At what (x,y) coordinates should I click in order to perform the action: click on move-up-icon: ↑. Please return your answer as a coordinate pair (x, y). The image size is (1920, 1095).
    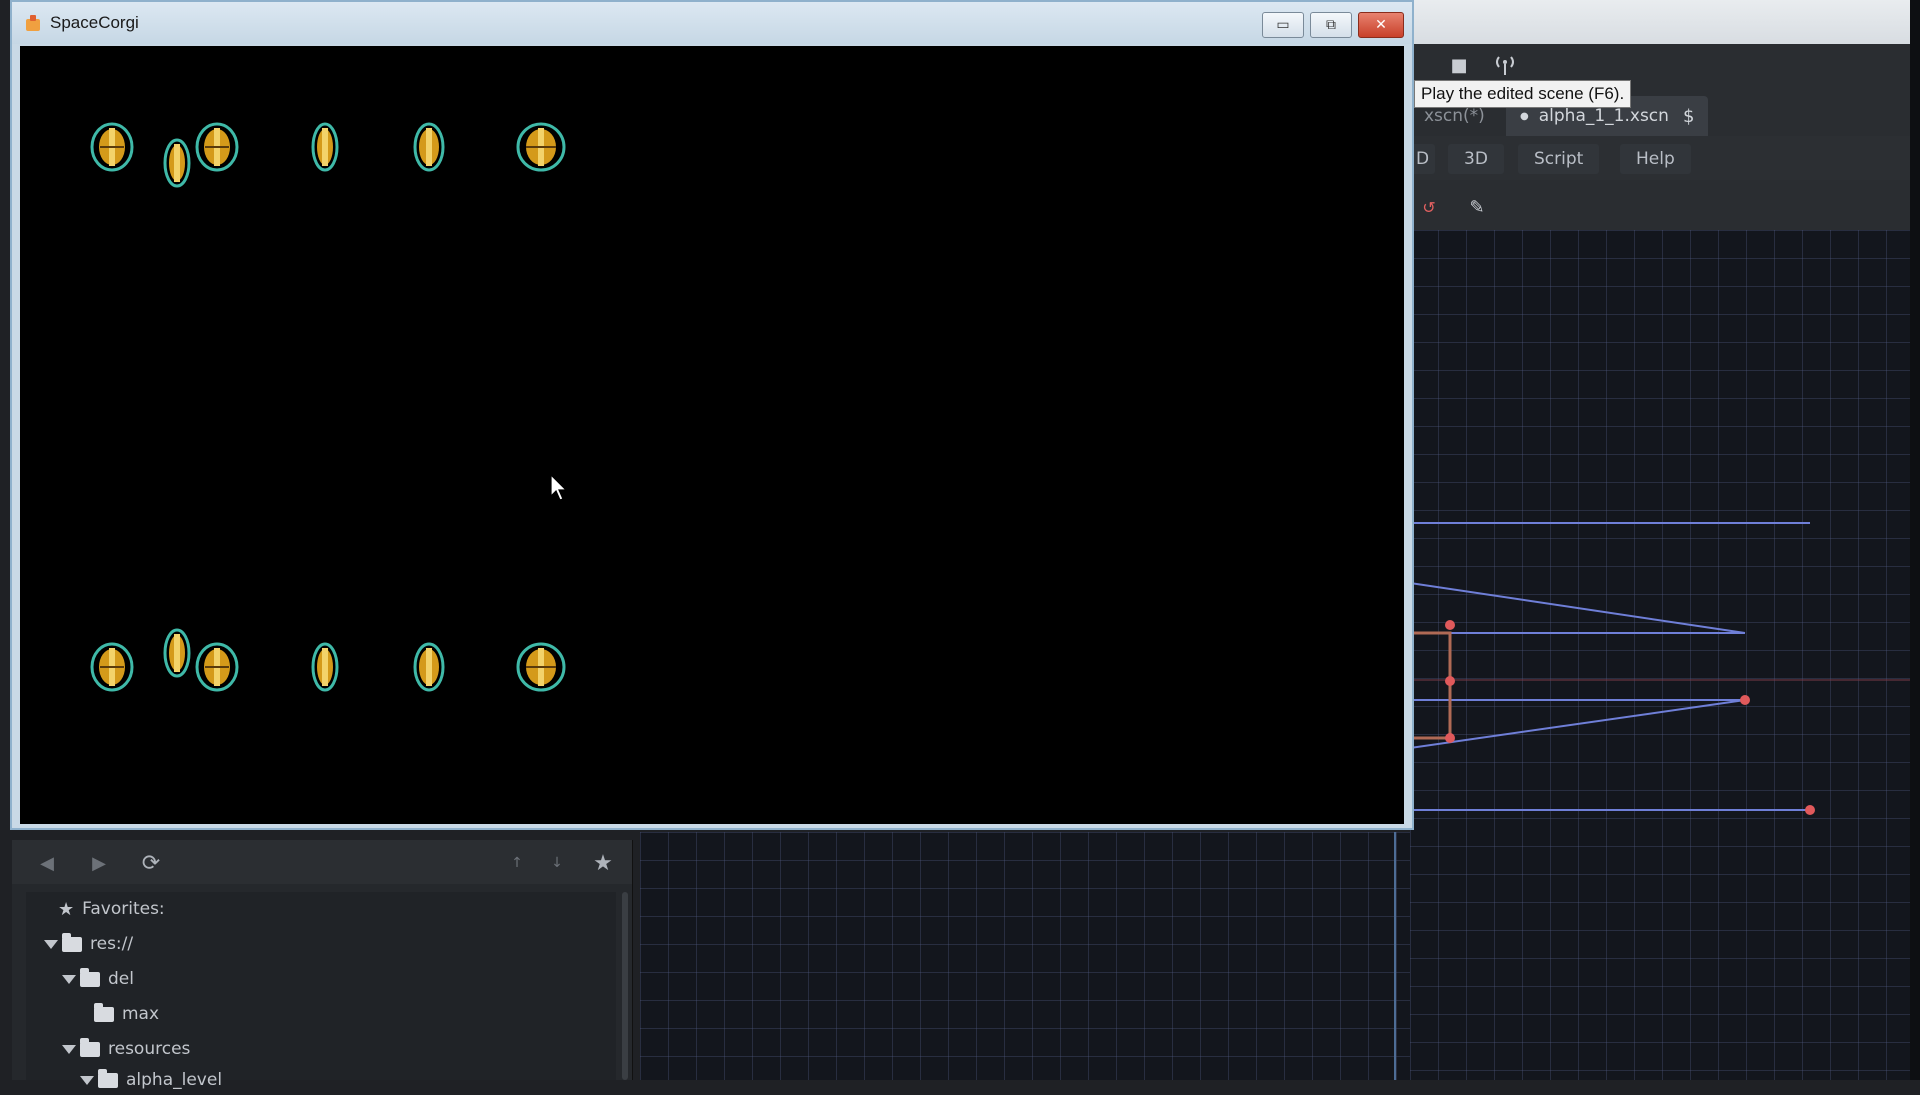
    Looking at the image, I should click on (517, 863).